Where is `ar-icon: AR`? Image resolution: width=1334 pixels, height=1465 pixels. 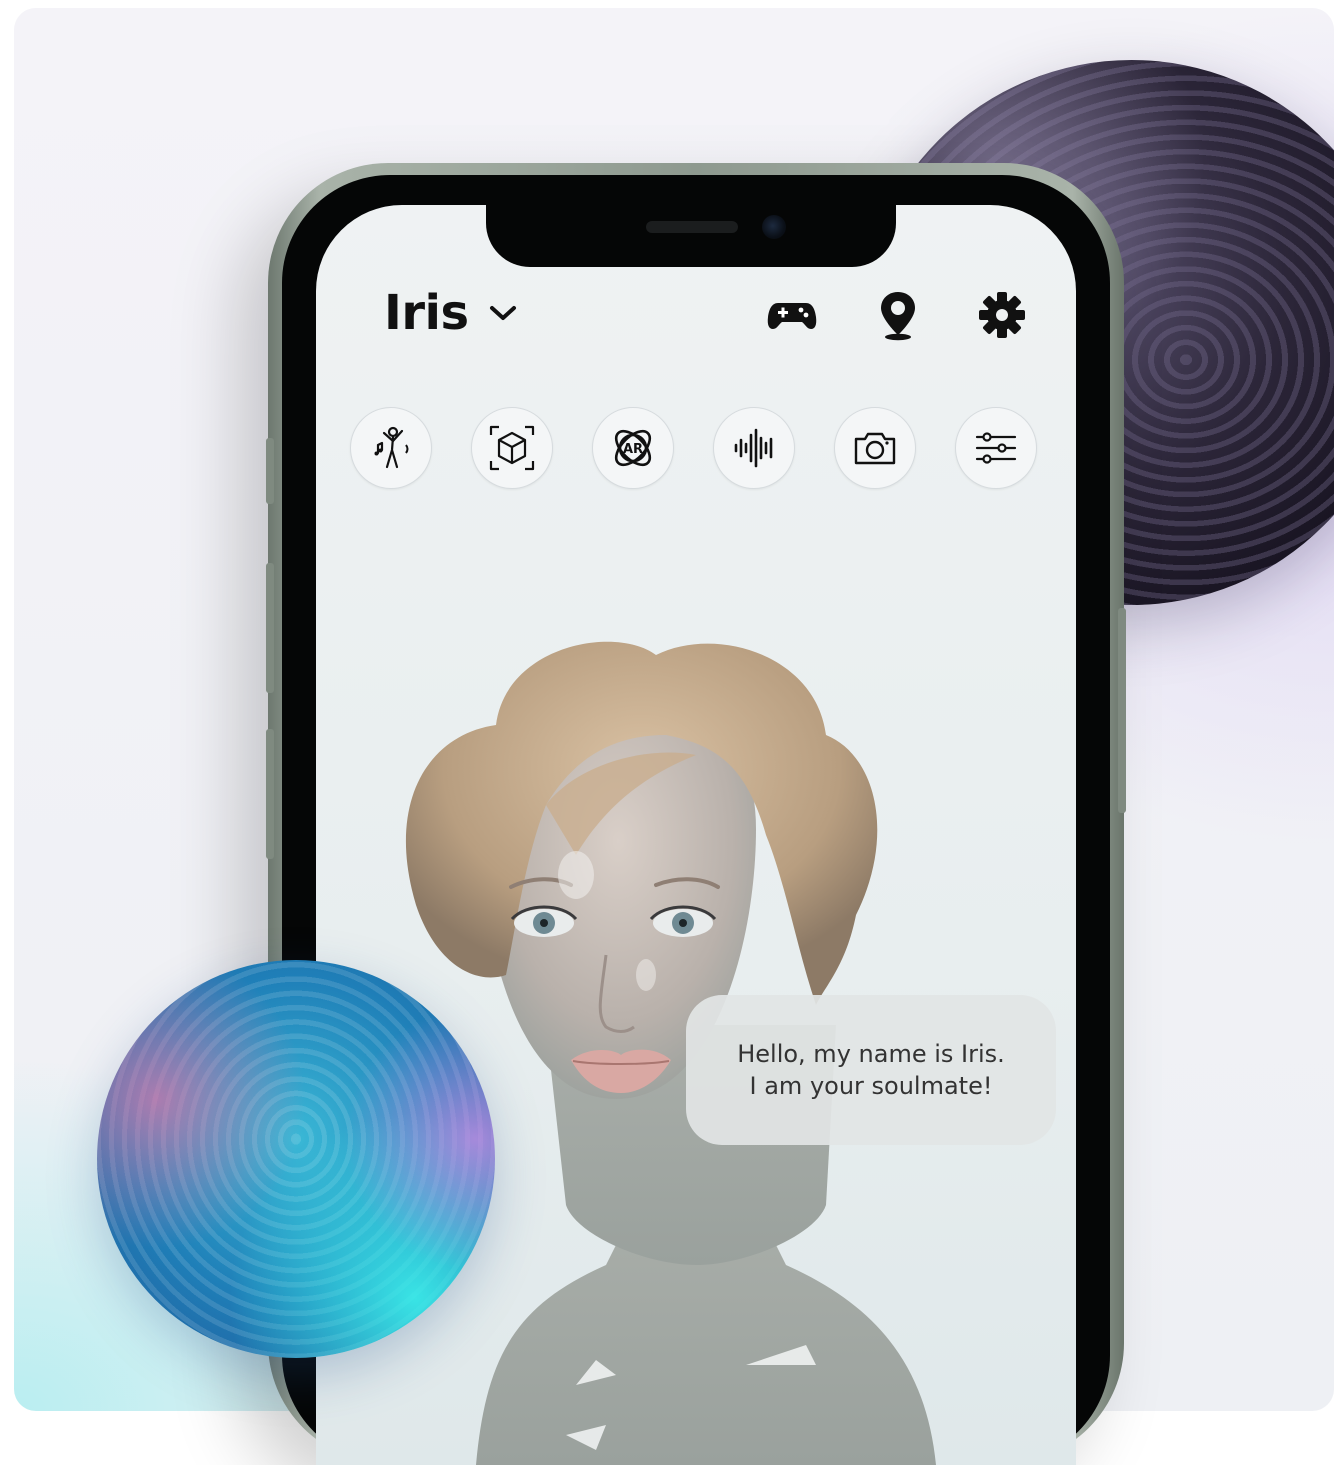 ar-icon: AR is located at coordinates (633, 448).